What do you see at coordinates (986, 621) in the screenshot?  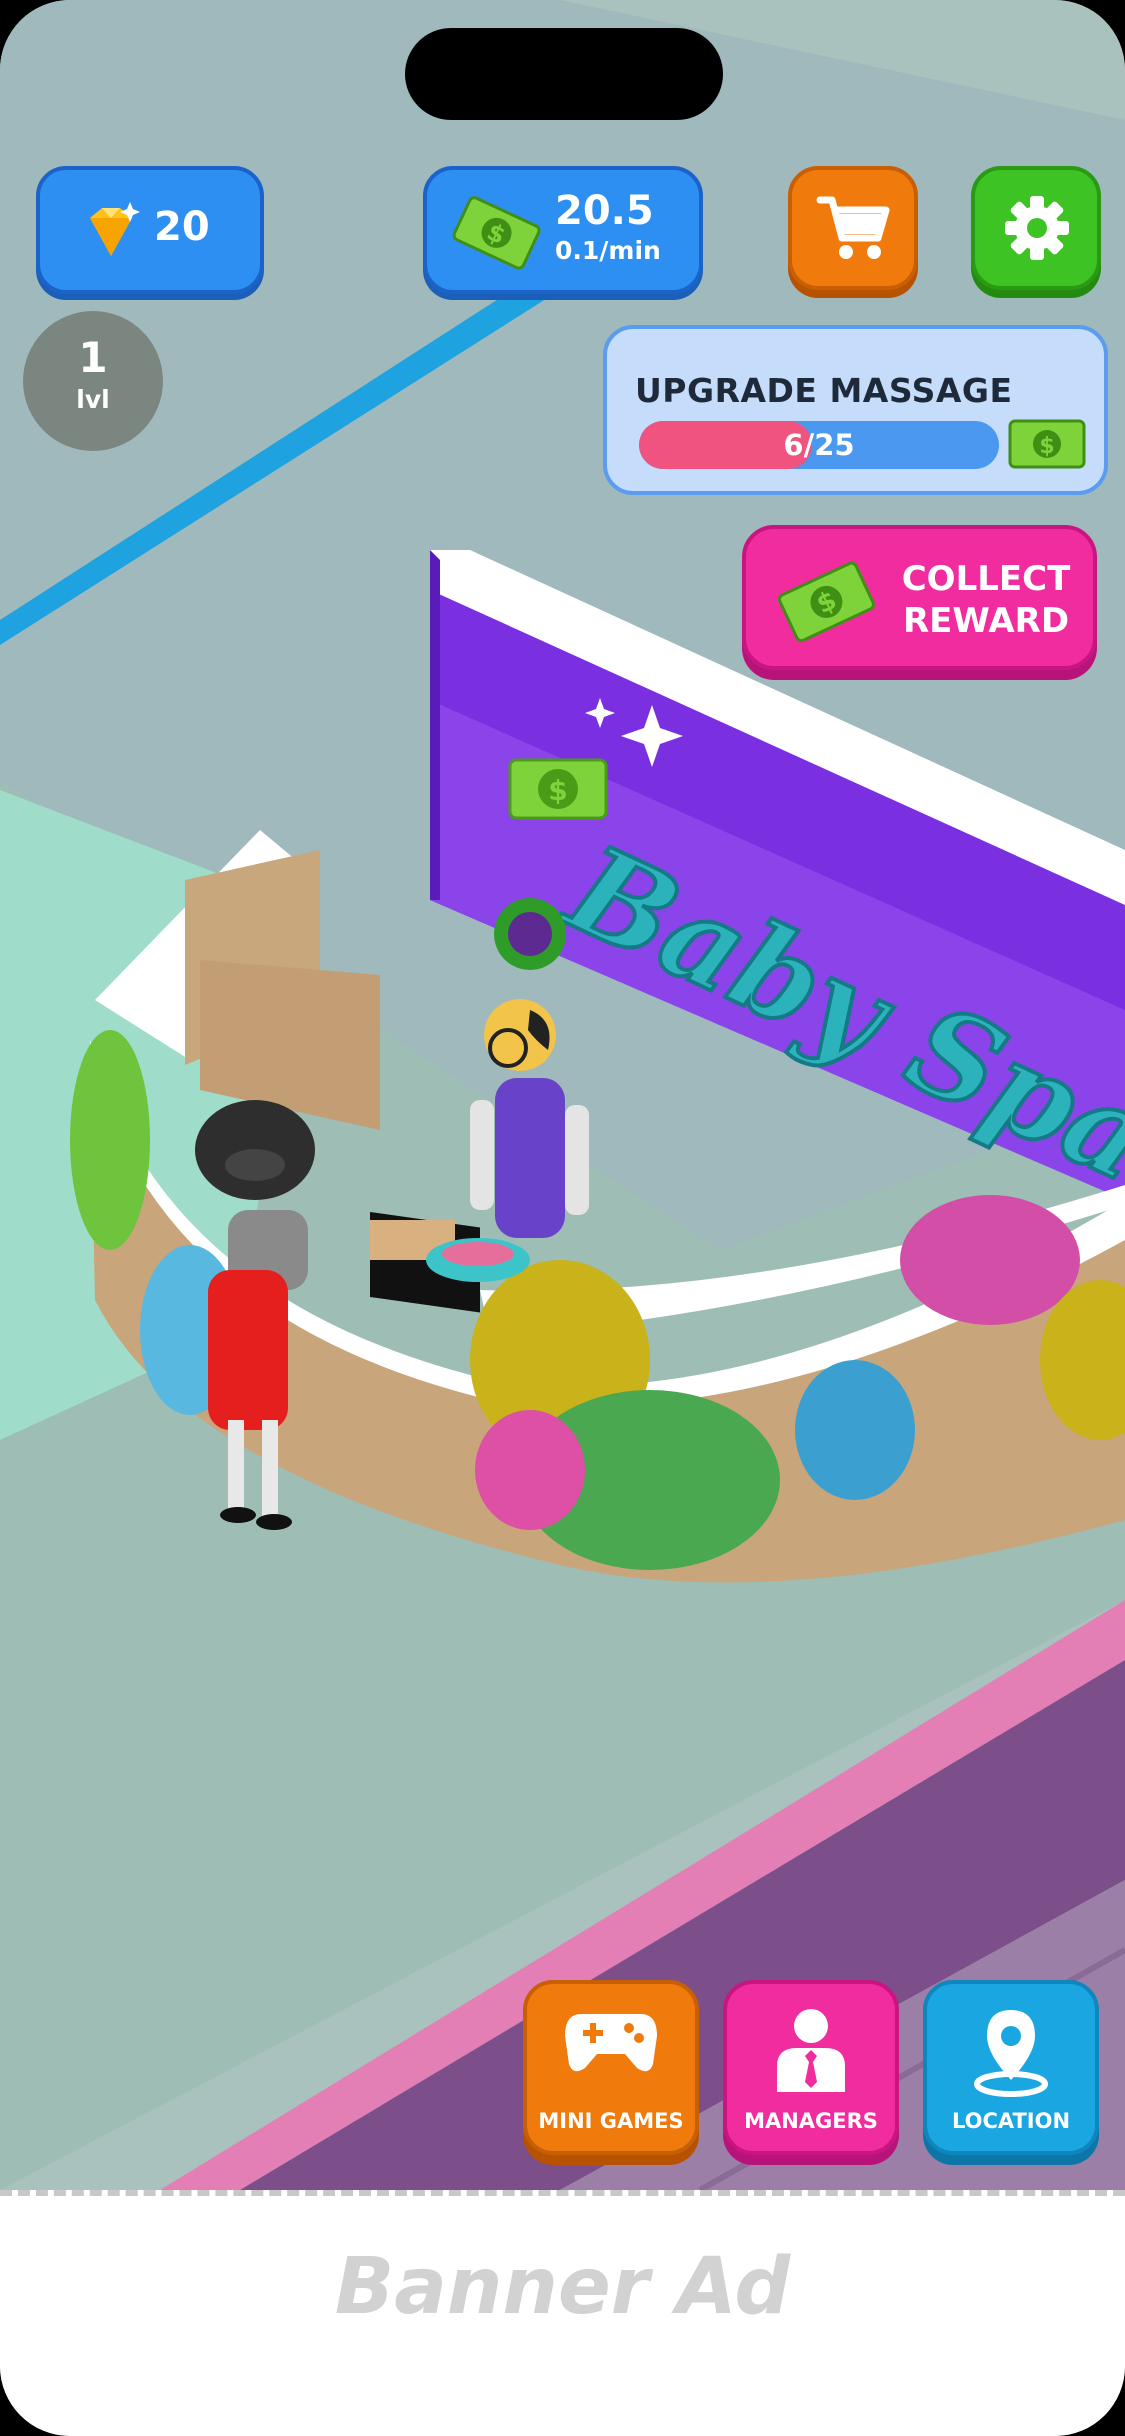 I see `collect-label-line2: REWARD` at bounding box center [986, 621].